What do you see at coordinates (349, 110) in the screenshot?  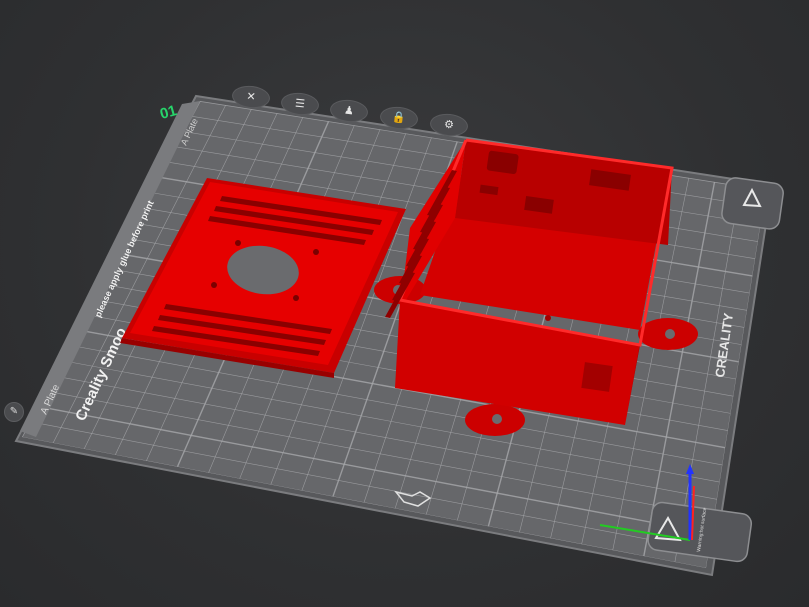 I see `auto-orient-icon: ♟` at bounding box center [349, 110].